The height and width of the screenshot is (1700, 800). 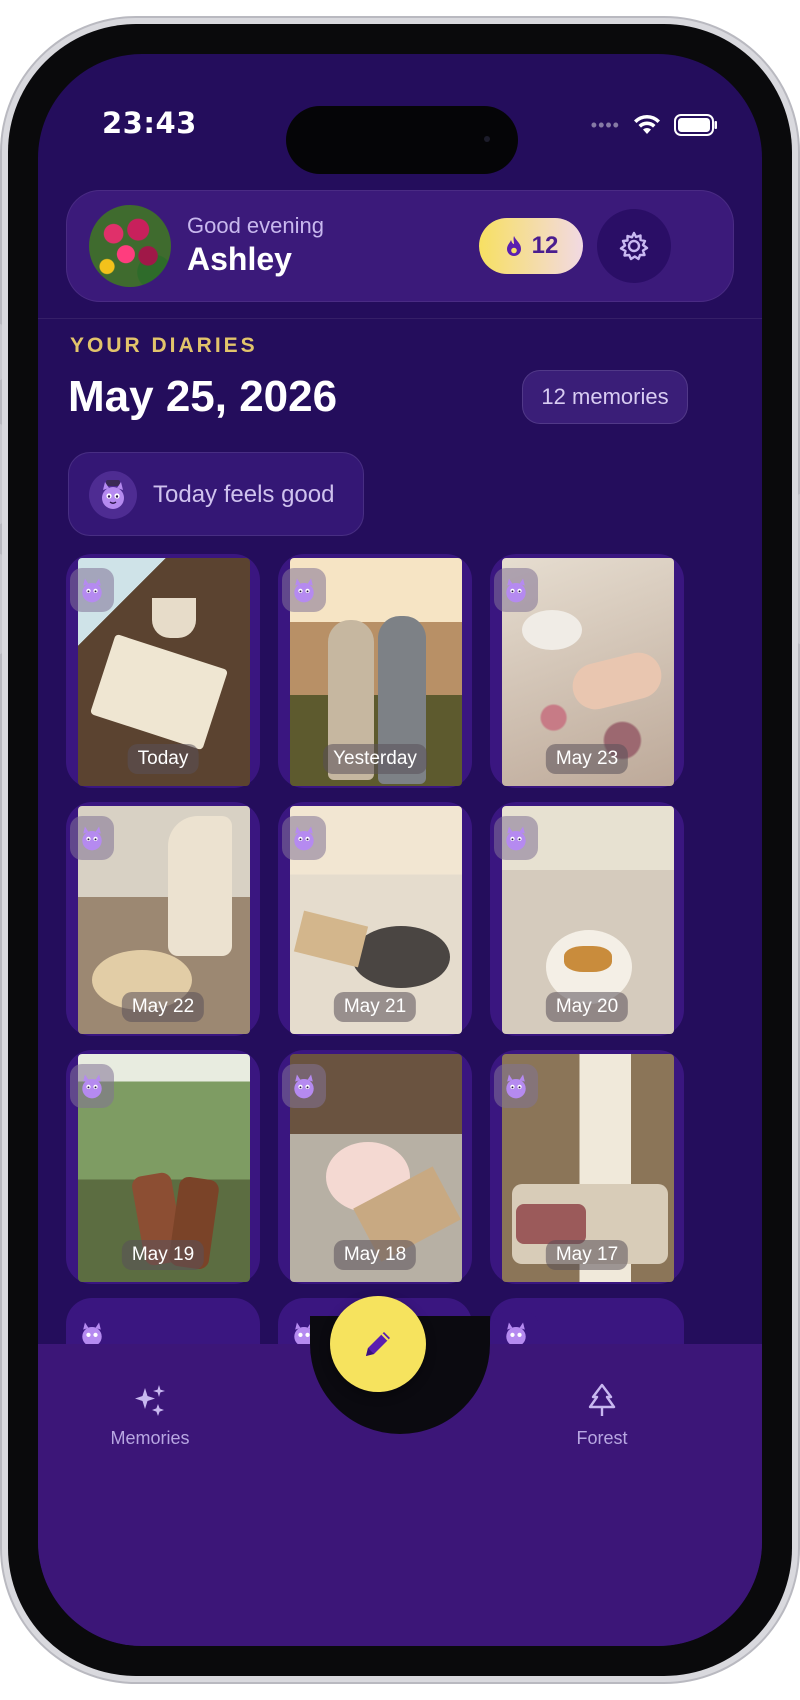 What do you see at coordinates (163, 919) in the screenshot?
I see `diary-card: May 22` at bounding box center [163, 919].